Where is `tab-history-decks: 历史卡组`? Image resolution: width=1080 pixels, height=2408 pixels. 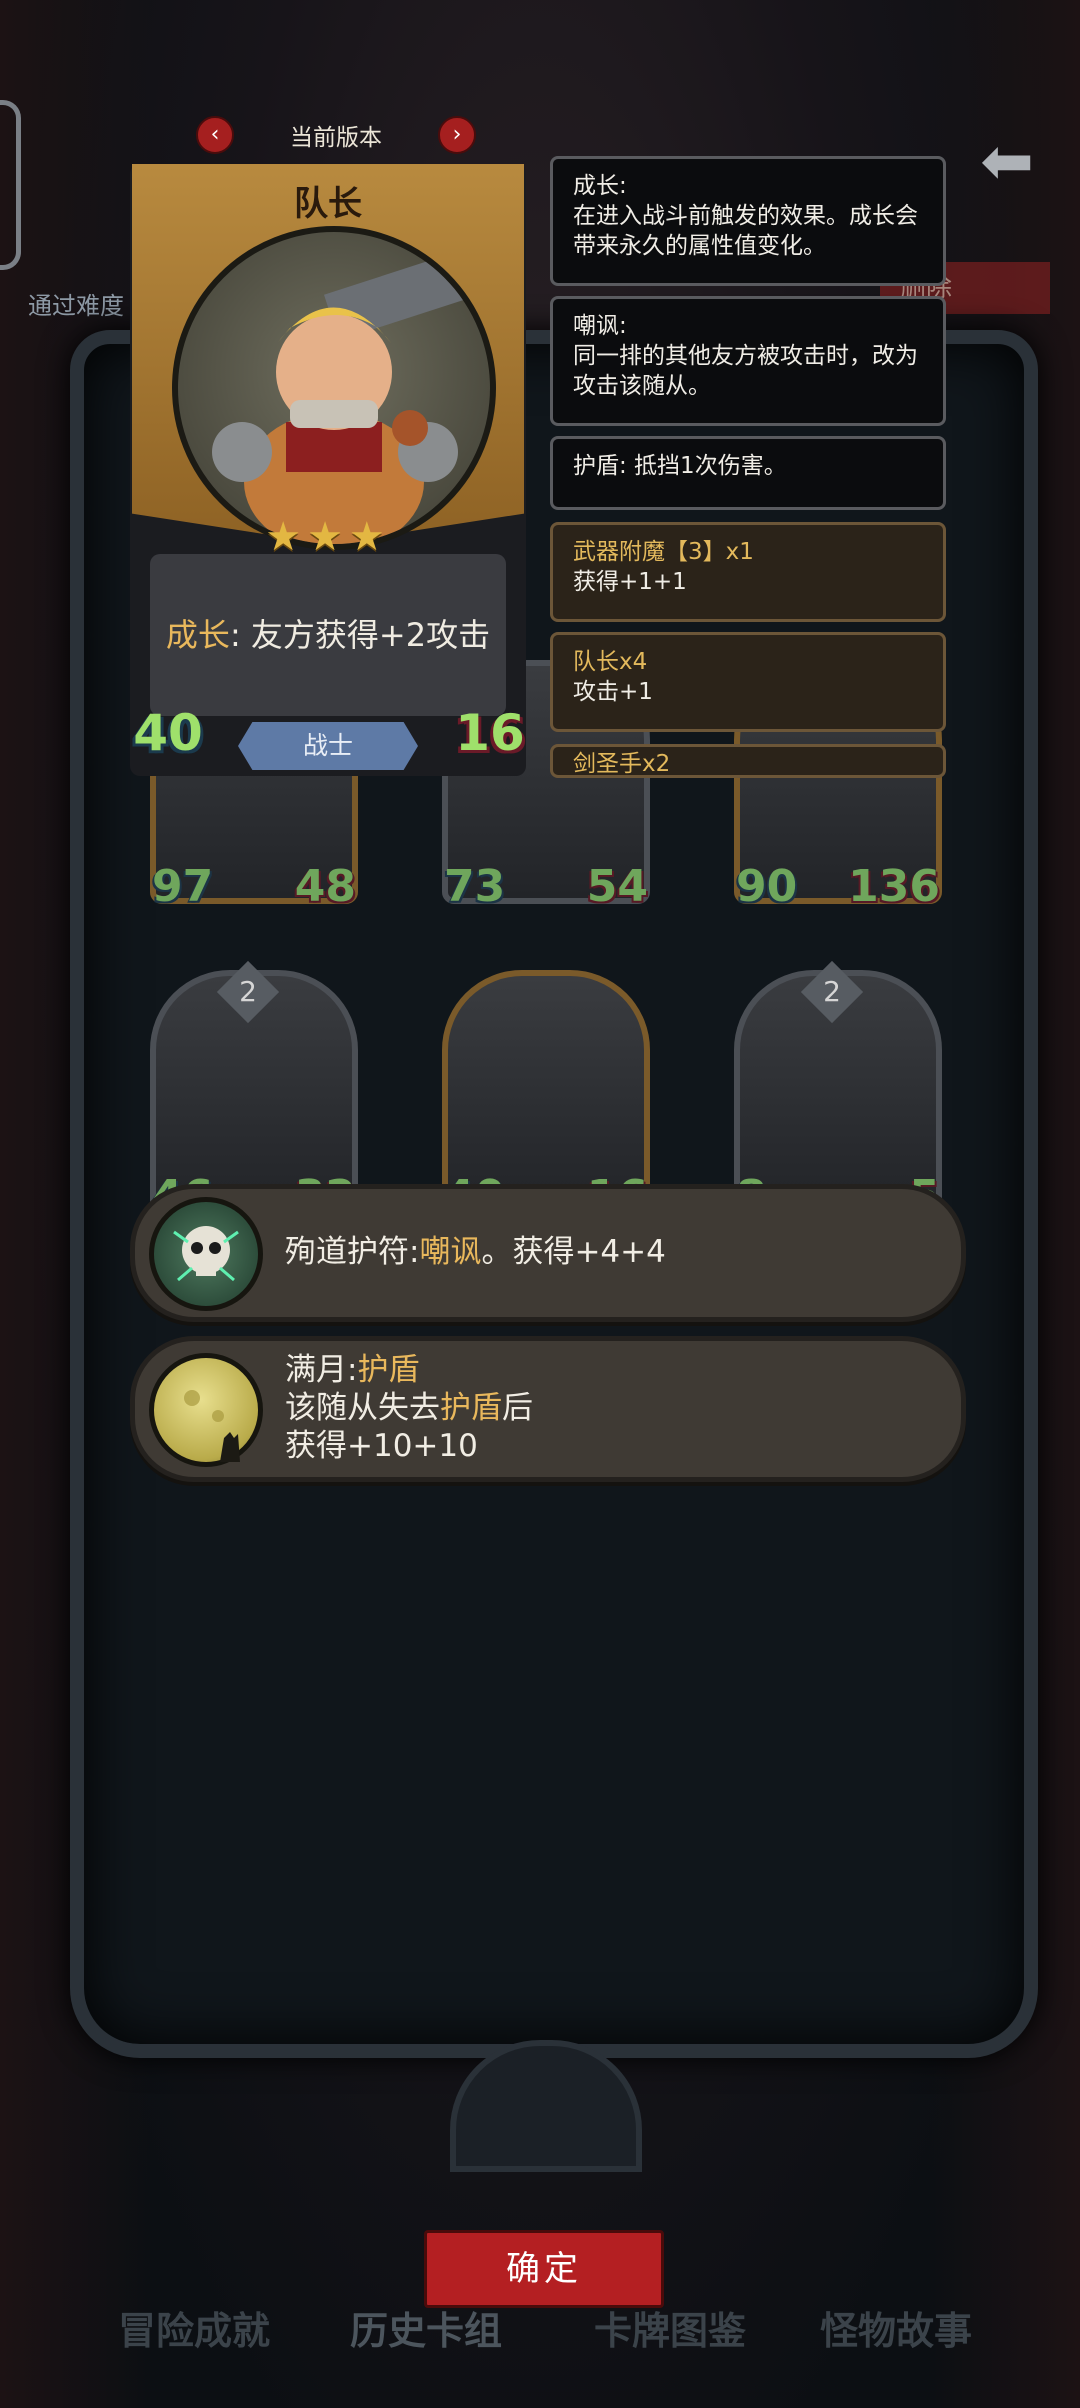 tab-history-decks: 历史卡组 is located at coordinates (426, 2327).